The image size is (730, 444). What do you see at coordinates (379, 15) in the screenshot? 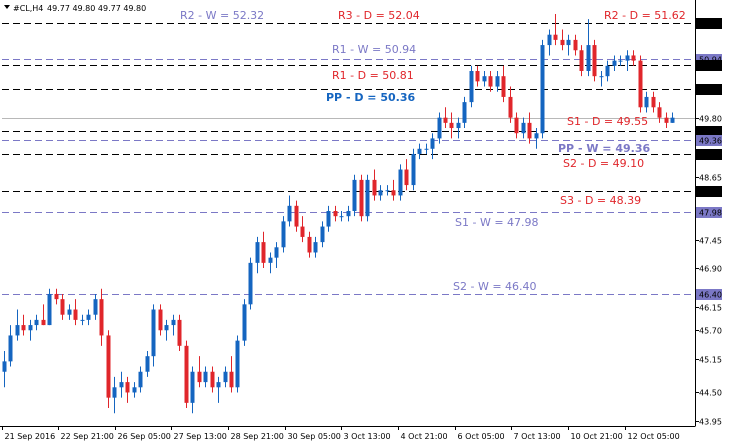
I see `pivot-label: R3 - D = 52.04` at bounding box center [379, 15].